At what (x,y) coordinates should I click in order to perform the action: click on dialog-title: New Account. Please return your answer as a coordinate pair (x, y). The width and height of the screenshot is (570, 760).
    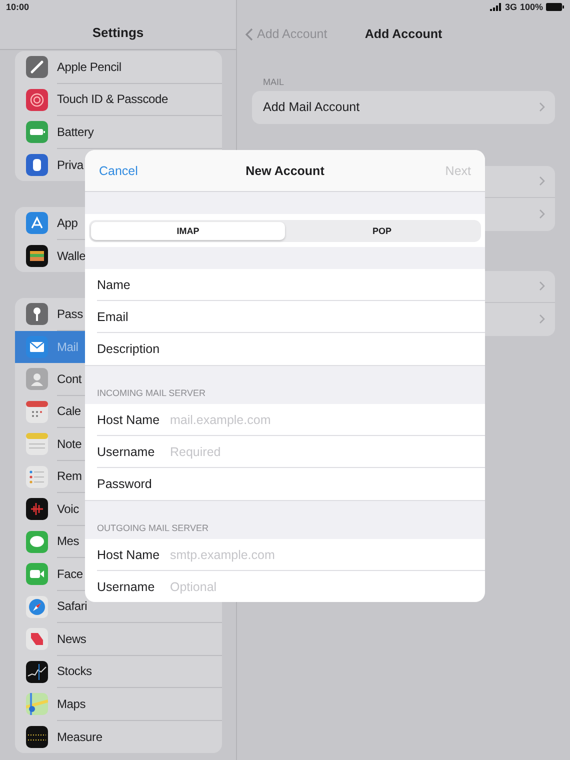
    Looking at the image, I should click on (285, 171).